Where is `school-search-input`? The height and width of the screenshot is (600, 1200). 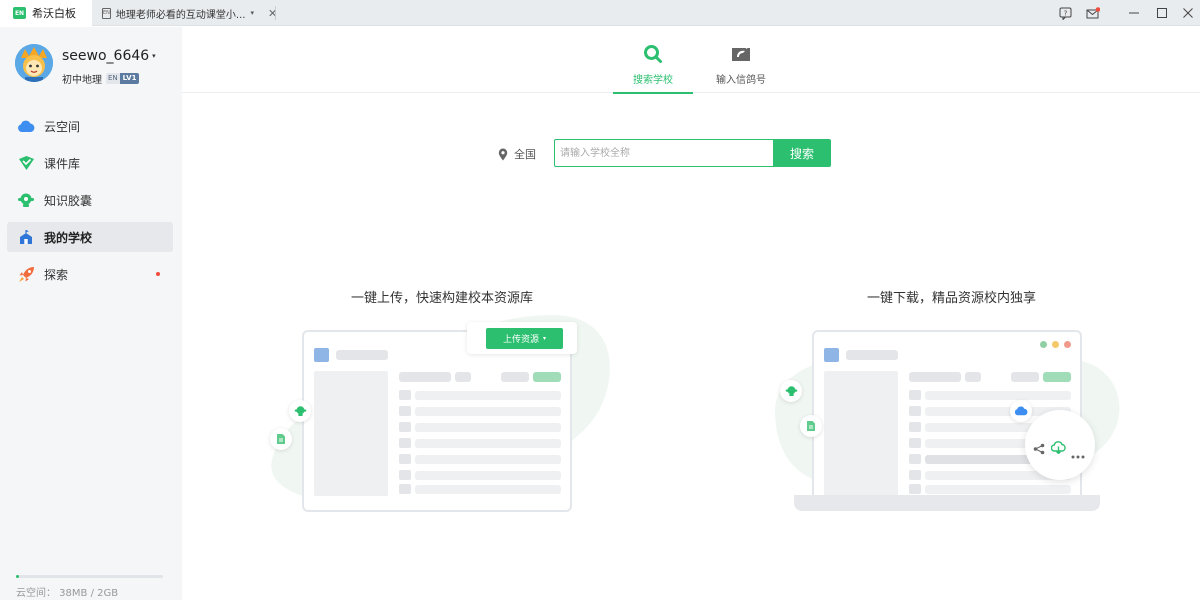
school-search-input is located at coordinates (664, 153).